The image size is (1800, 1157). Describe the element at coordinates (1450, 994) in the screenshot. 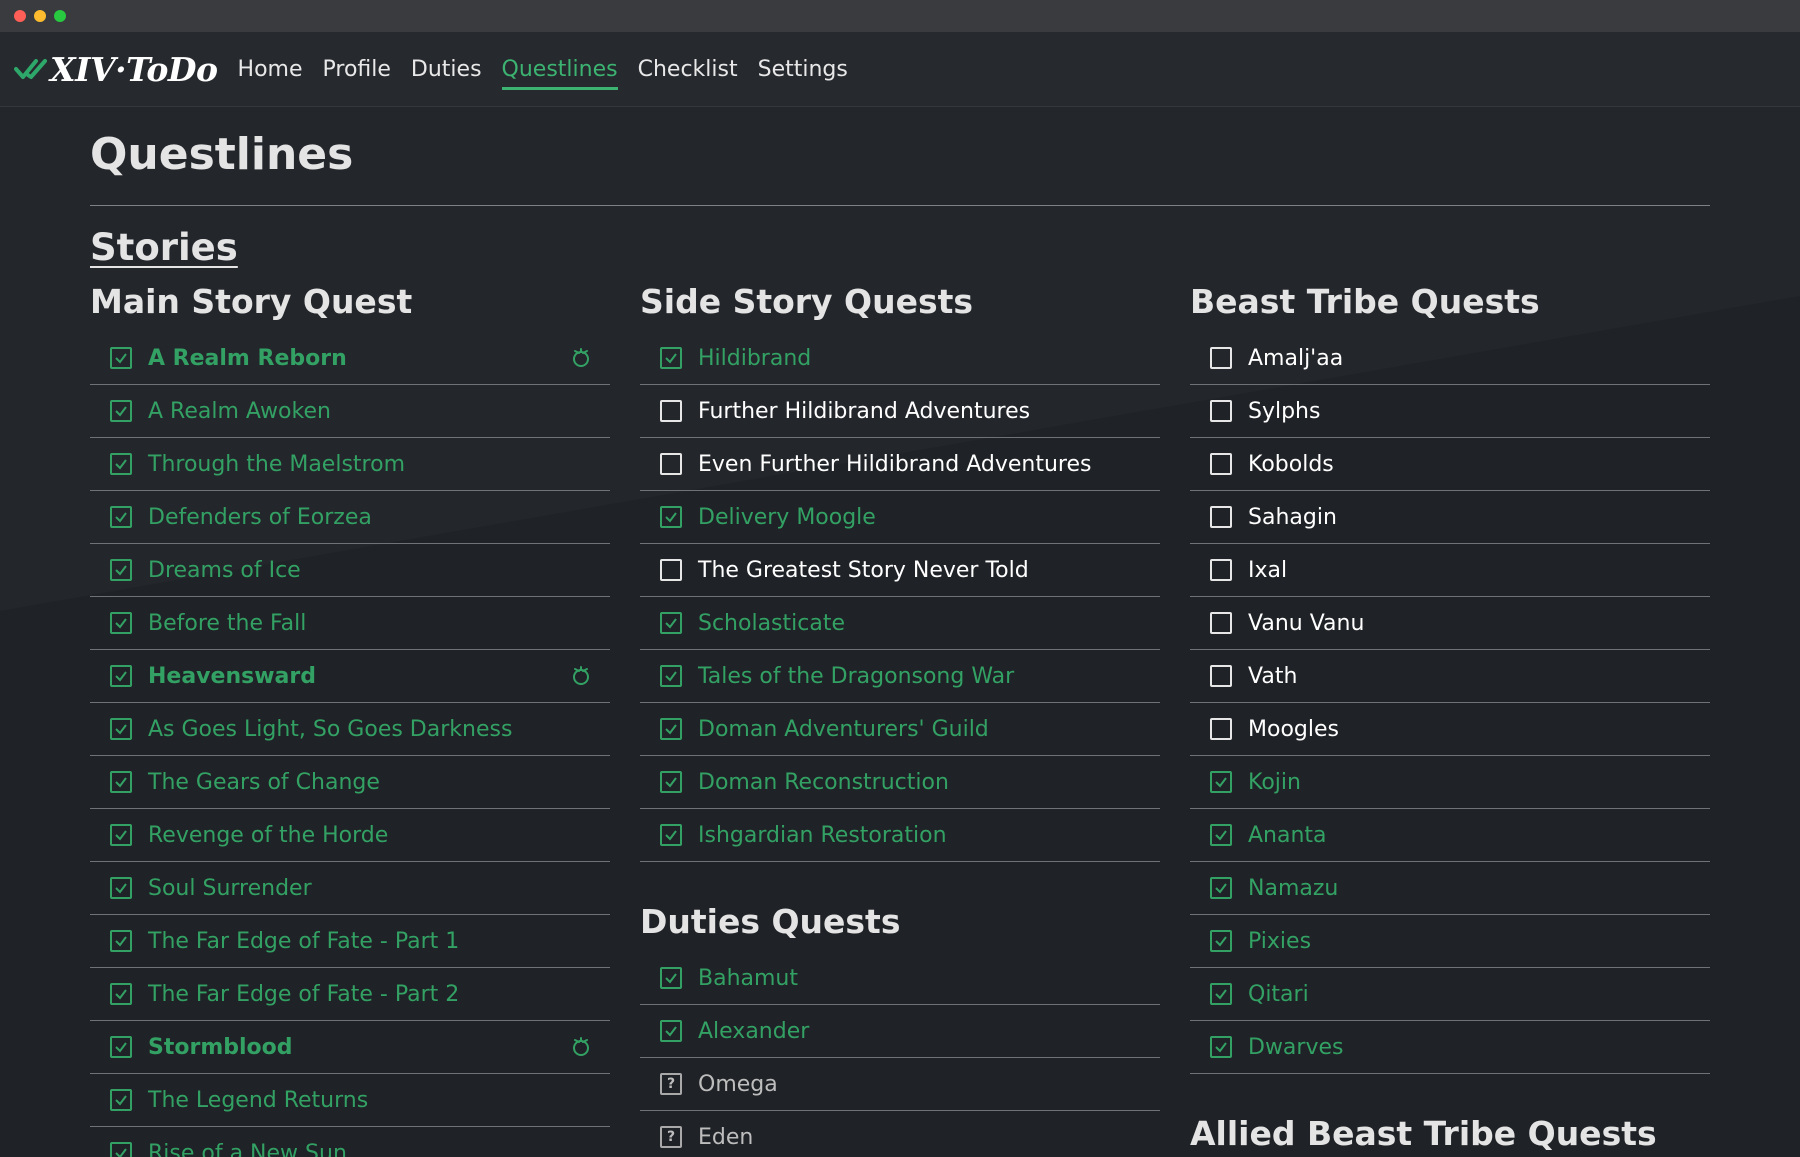

I see `quest-item: Qitari` at that location.